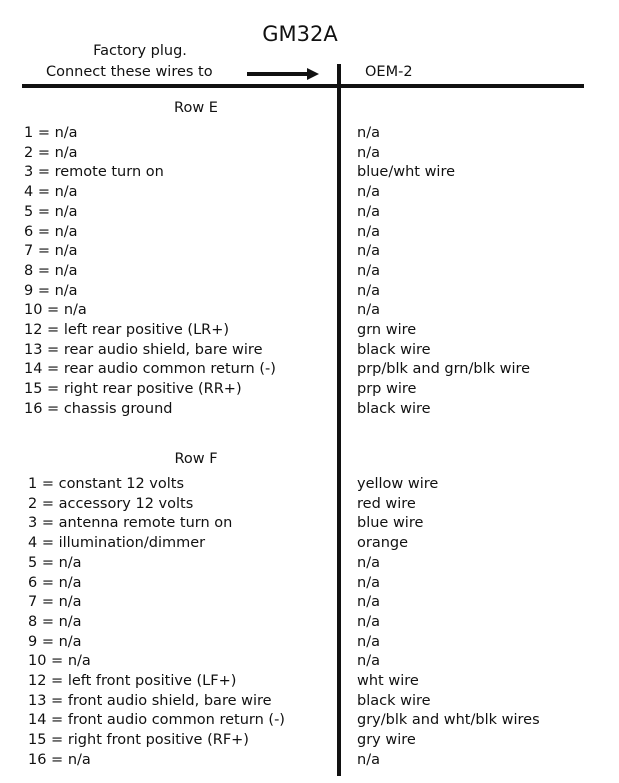  I want to click on pin-label: 16 = chassis ground, so click(98, 408).